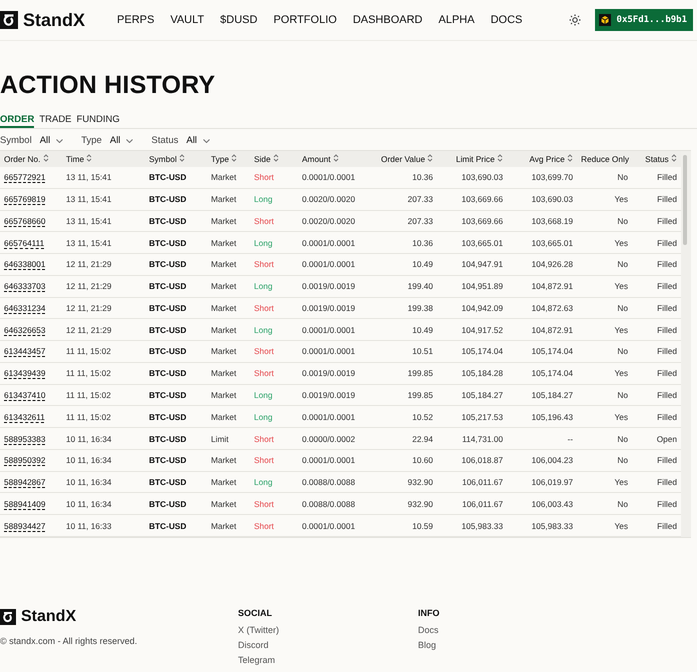 The height and width of the screenshot is (672, 697). I want to click on tab: ORDER, so click(17, 120).